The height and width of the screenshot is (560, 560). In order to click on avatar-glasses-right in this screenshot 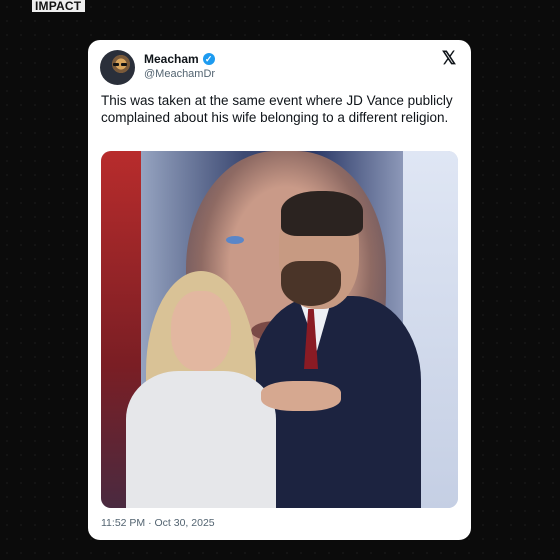, I will do `click(124, 64)`.